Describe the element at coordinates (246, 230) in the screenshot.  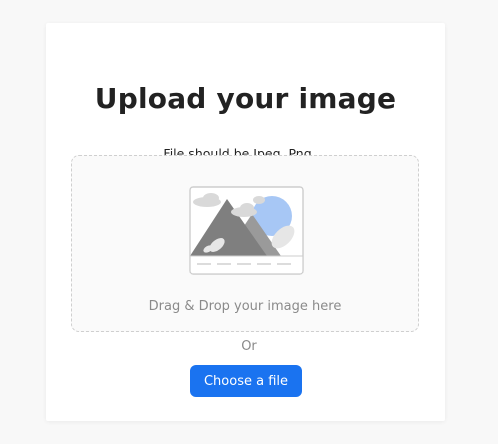
I see `image-placeholder-icon` at that location.